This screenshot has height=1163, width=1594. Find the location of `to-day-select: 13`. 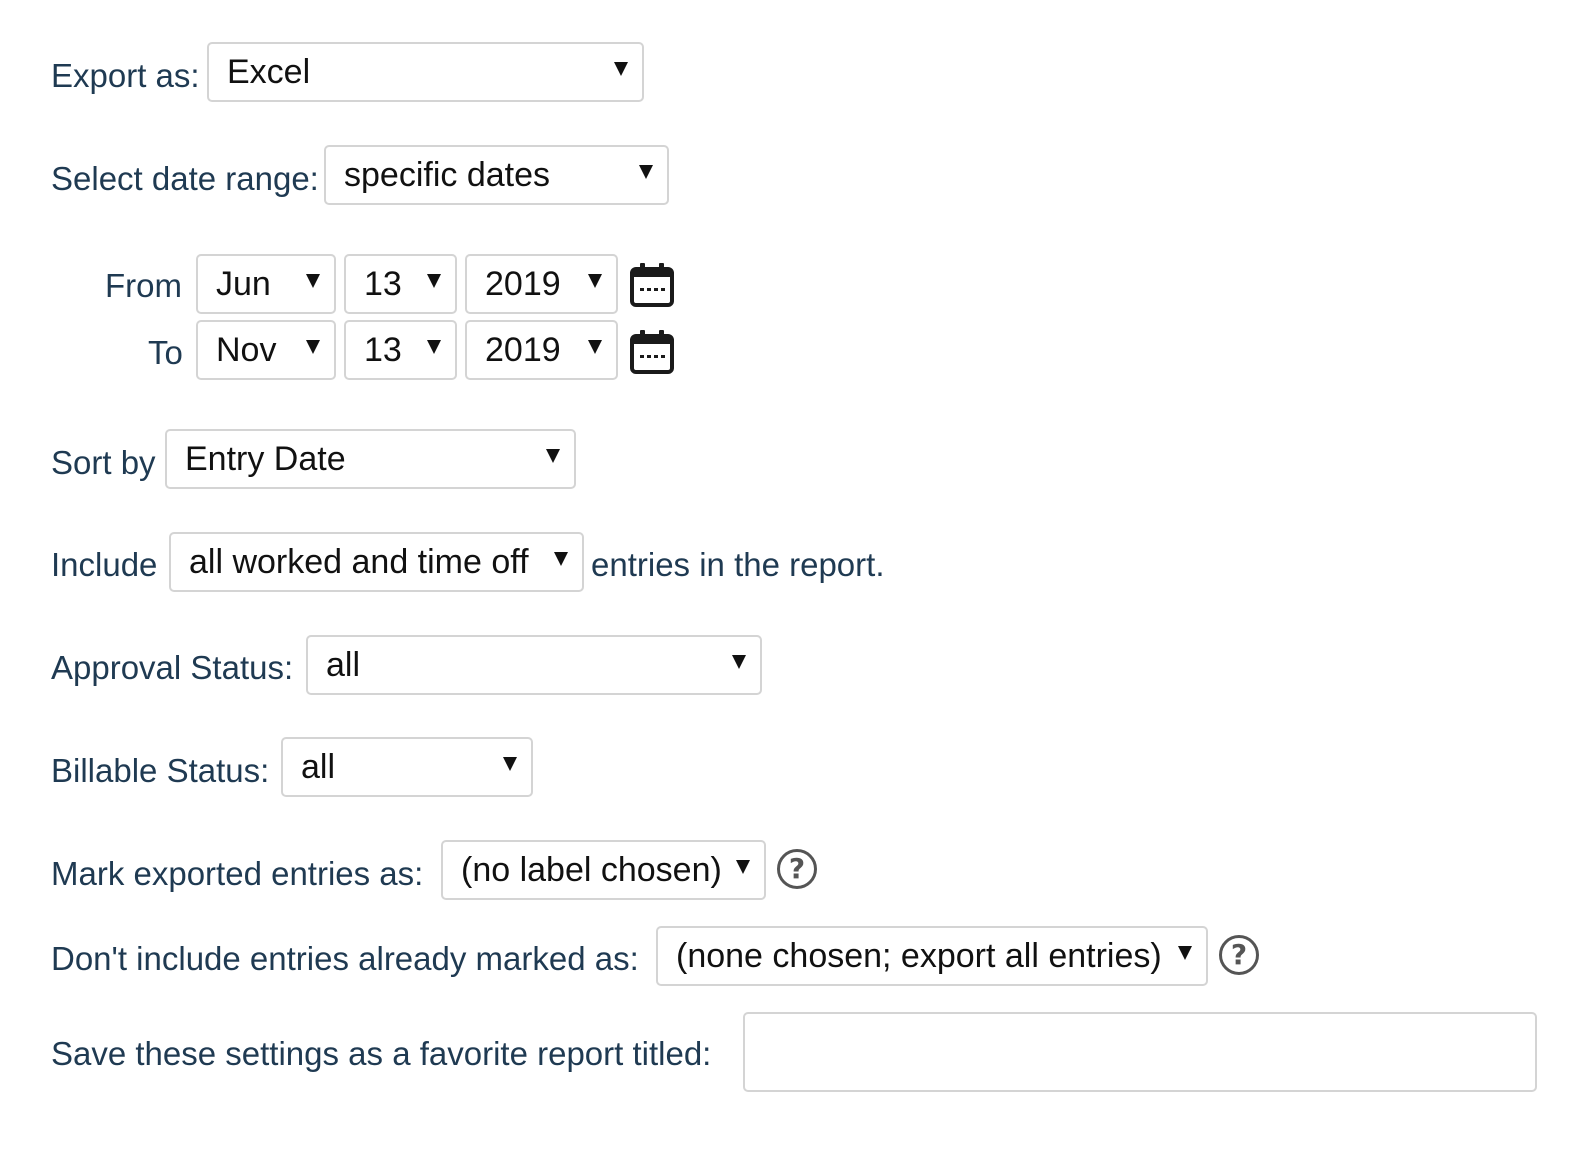

to-day-select: 13 is located at coordinates (400, 350).